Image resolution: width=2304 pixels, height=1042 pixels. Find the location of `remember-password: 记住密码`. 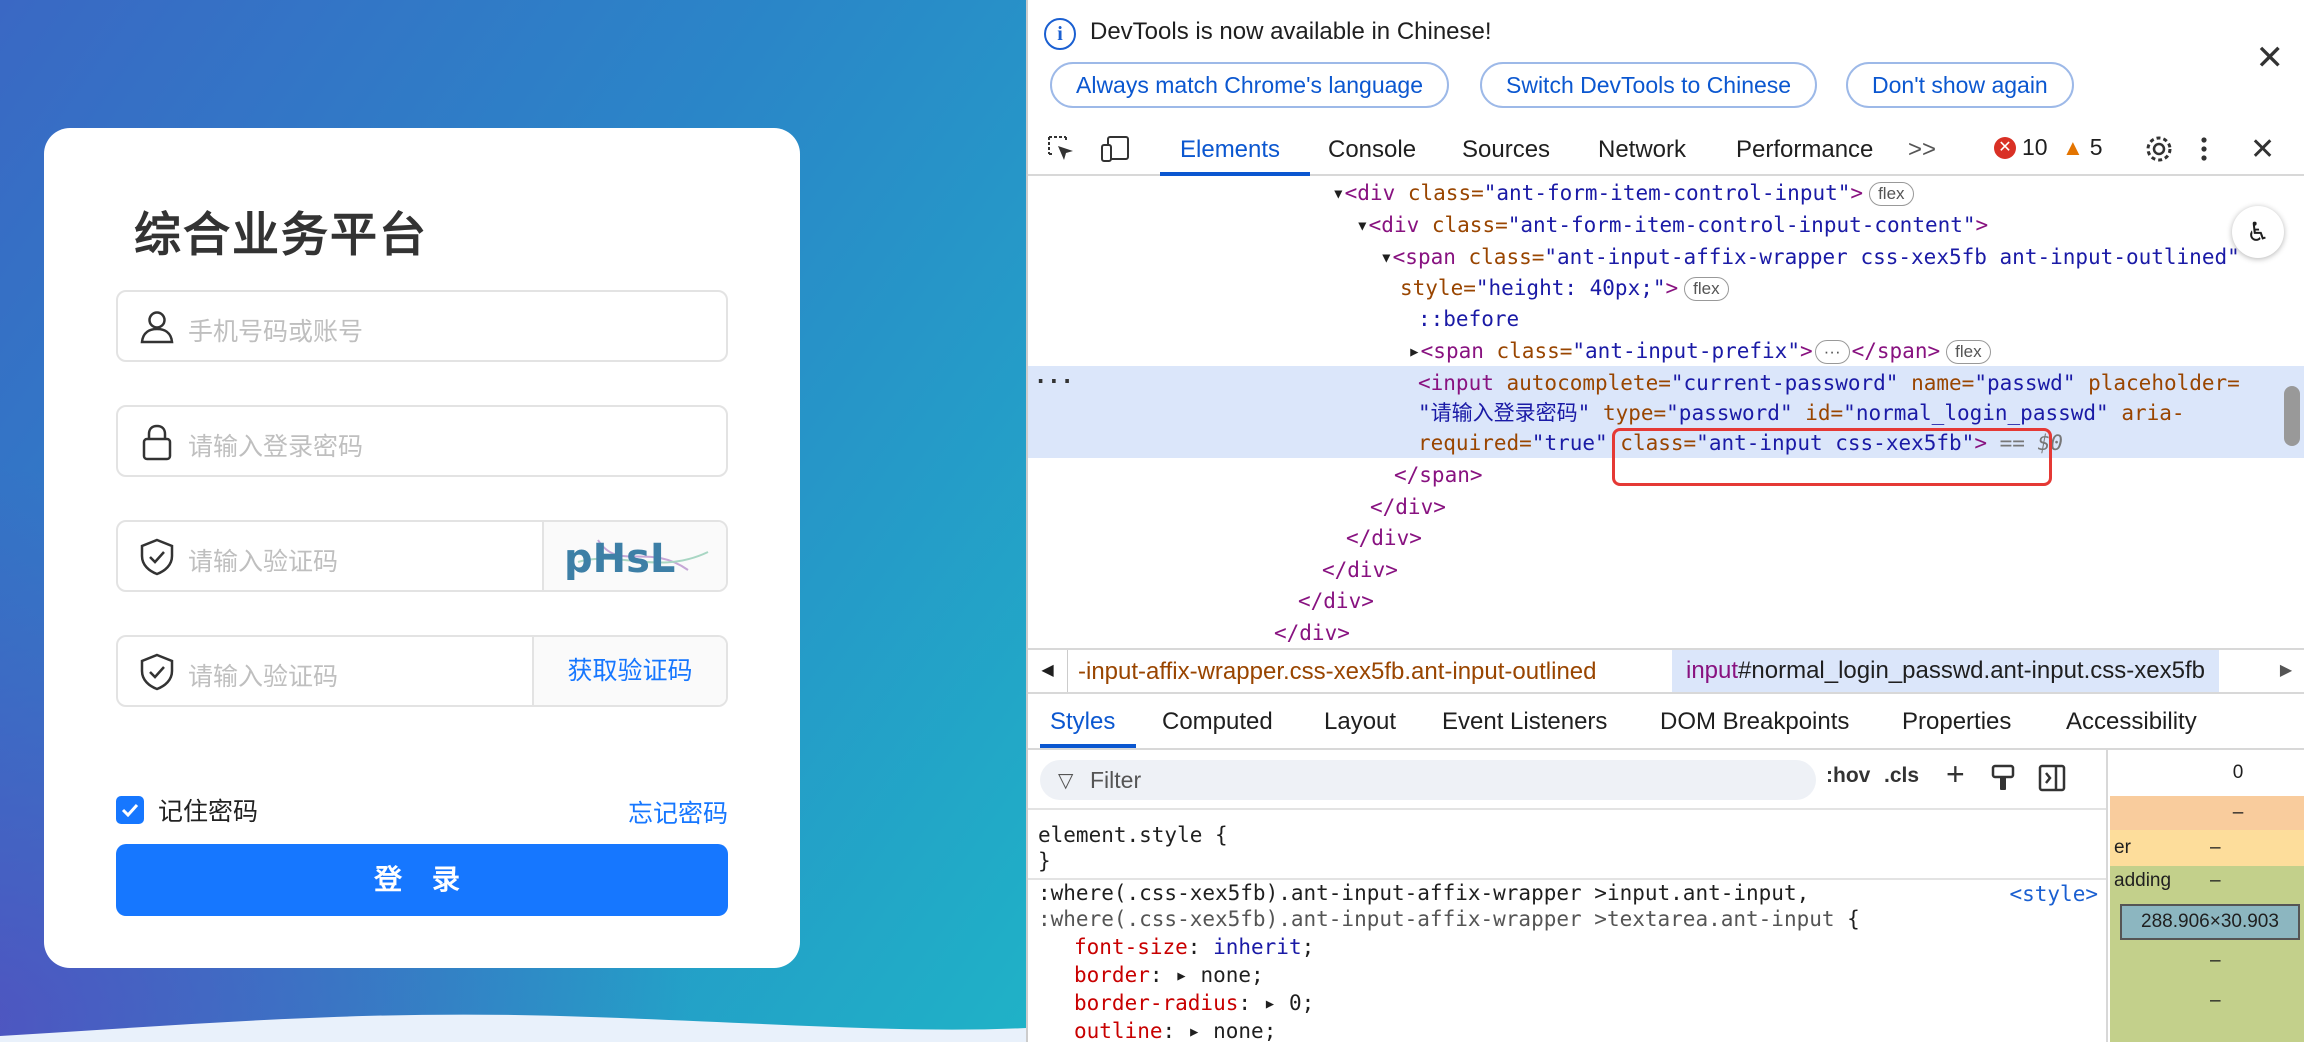

remember-password: 记住密码 is located at coordinates (187, 810).